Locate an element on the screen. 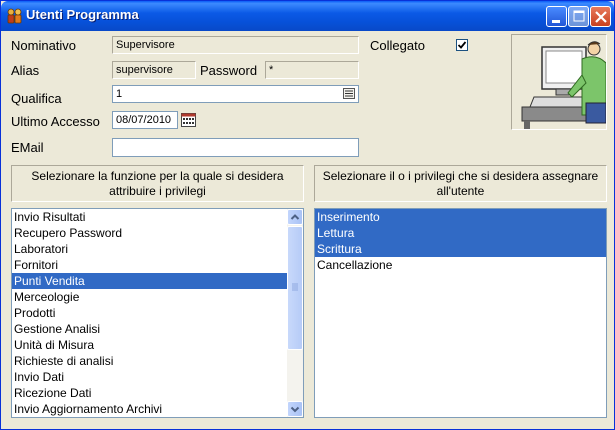 This screenshot has height=430, width=615. collegato-label: Collegato is located at coordinates (397, 45).